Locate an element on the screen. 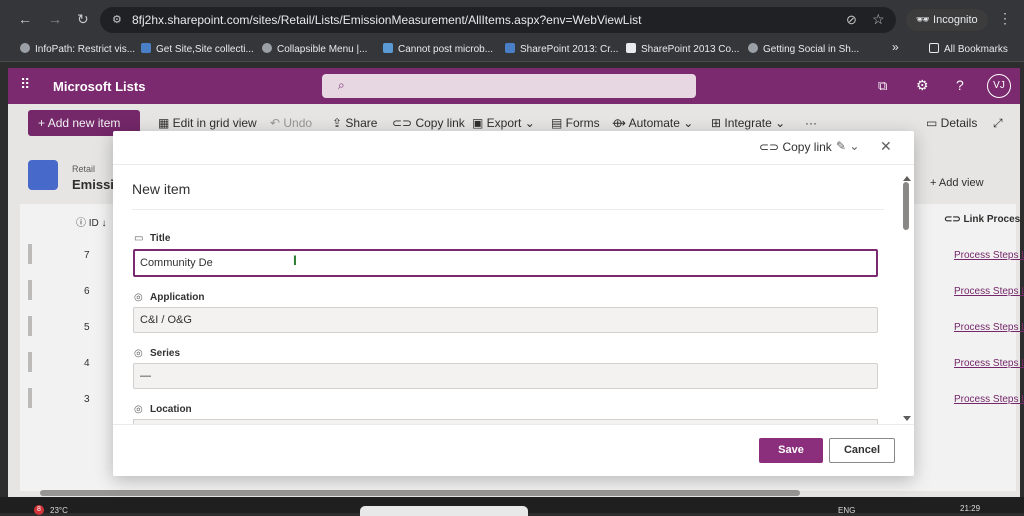 The height and width of the screenshot is (516, 1024). application-label: Application is located at coordinates (177, 297).